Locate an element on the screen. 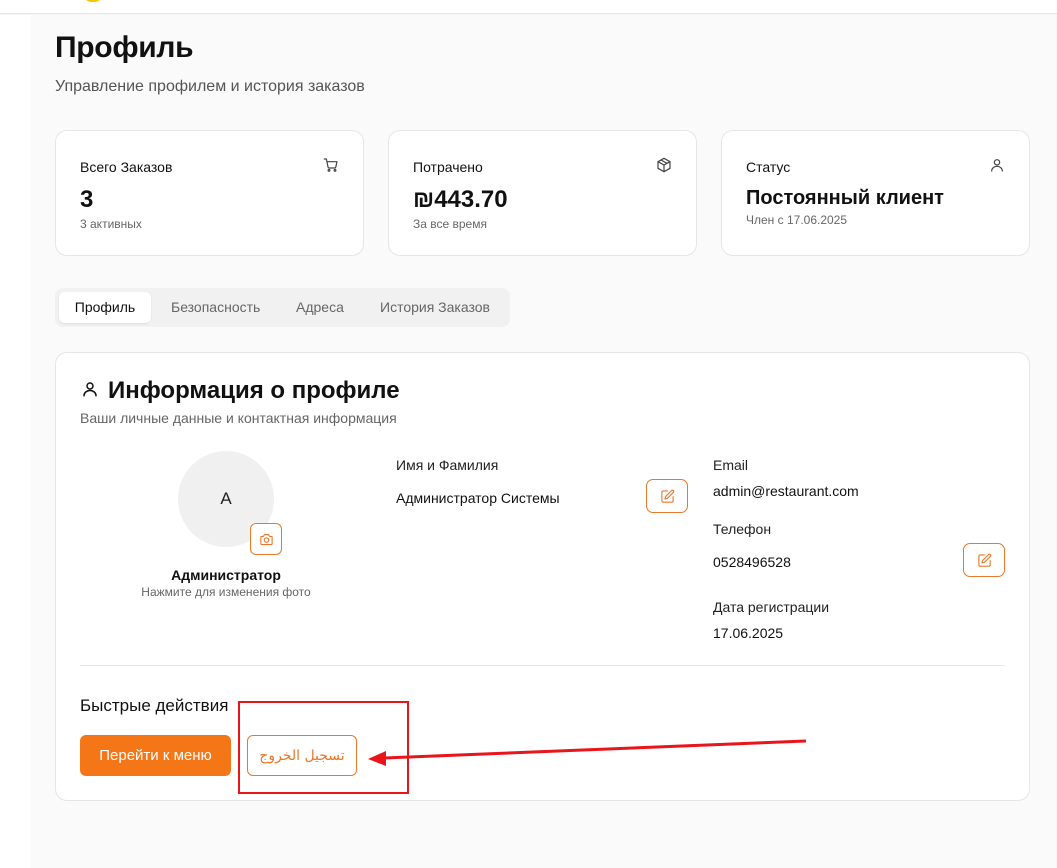  annotation-highlight-box is located at coordinates (323, 747).